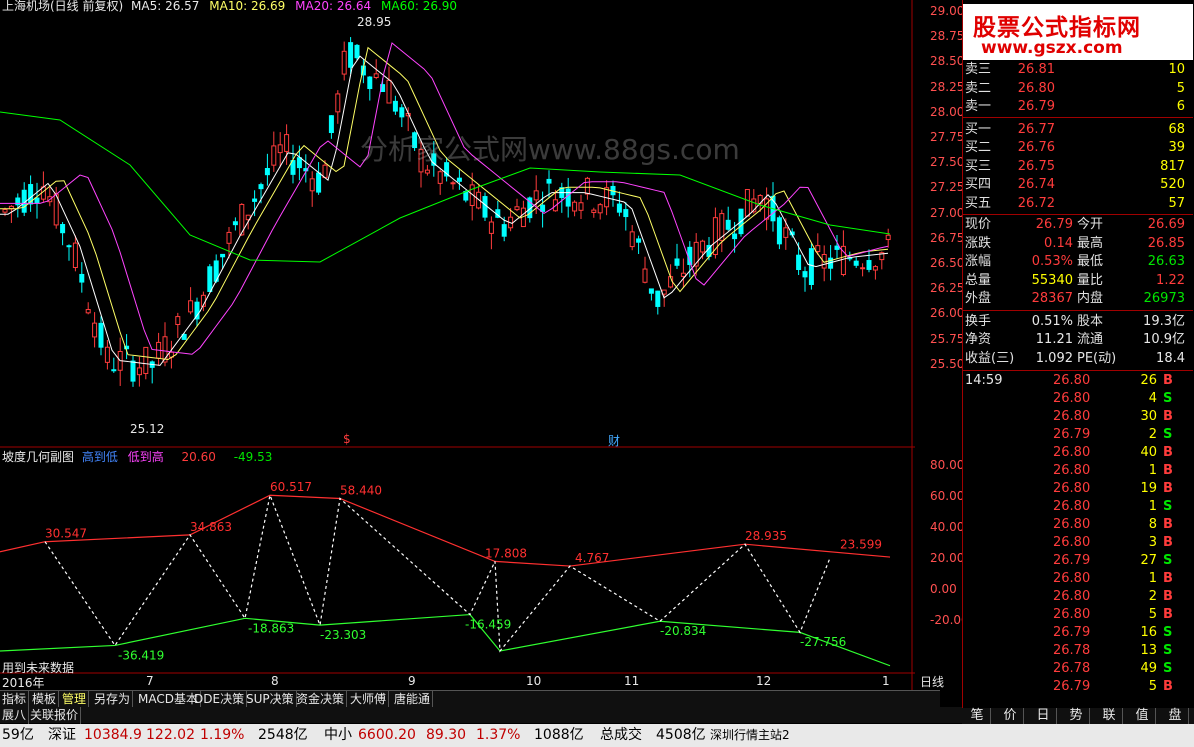  Describe the element at coordinates (978, 184) in the screenshot. I see `orderbook-label: 买四` at that location.